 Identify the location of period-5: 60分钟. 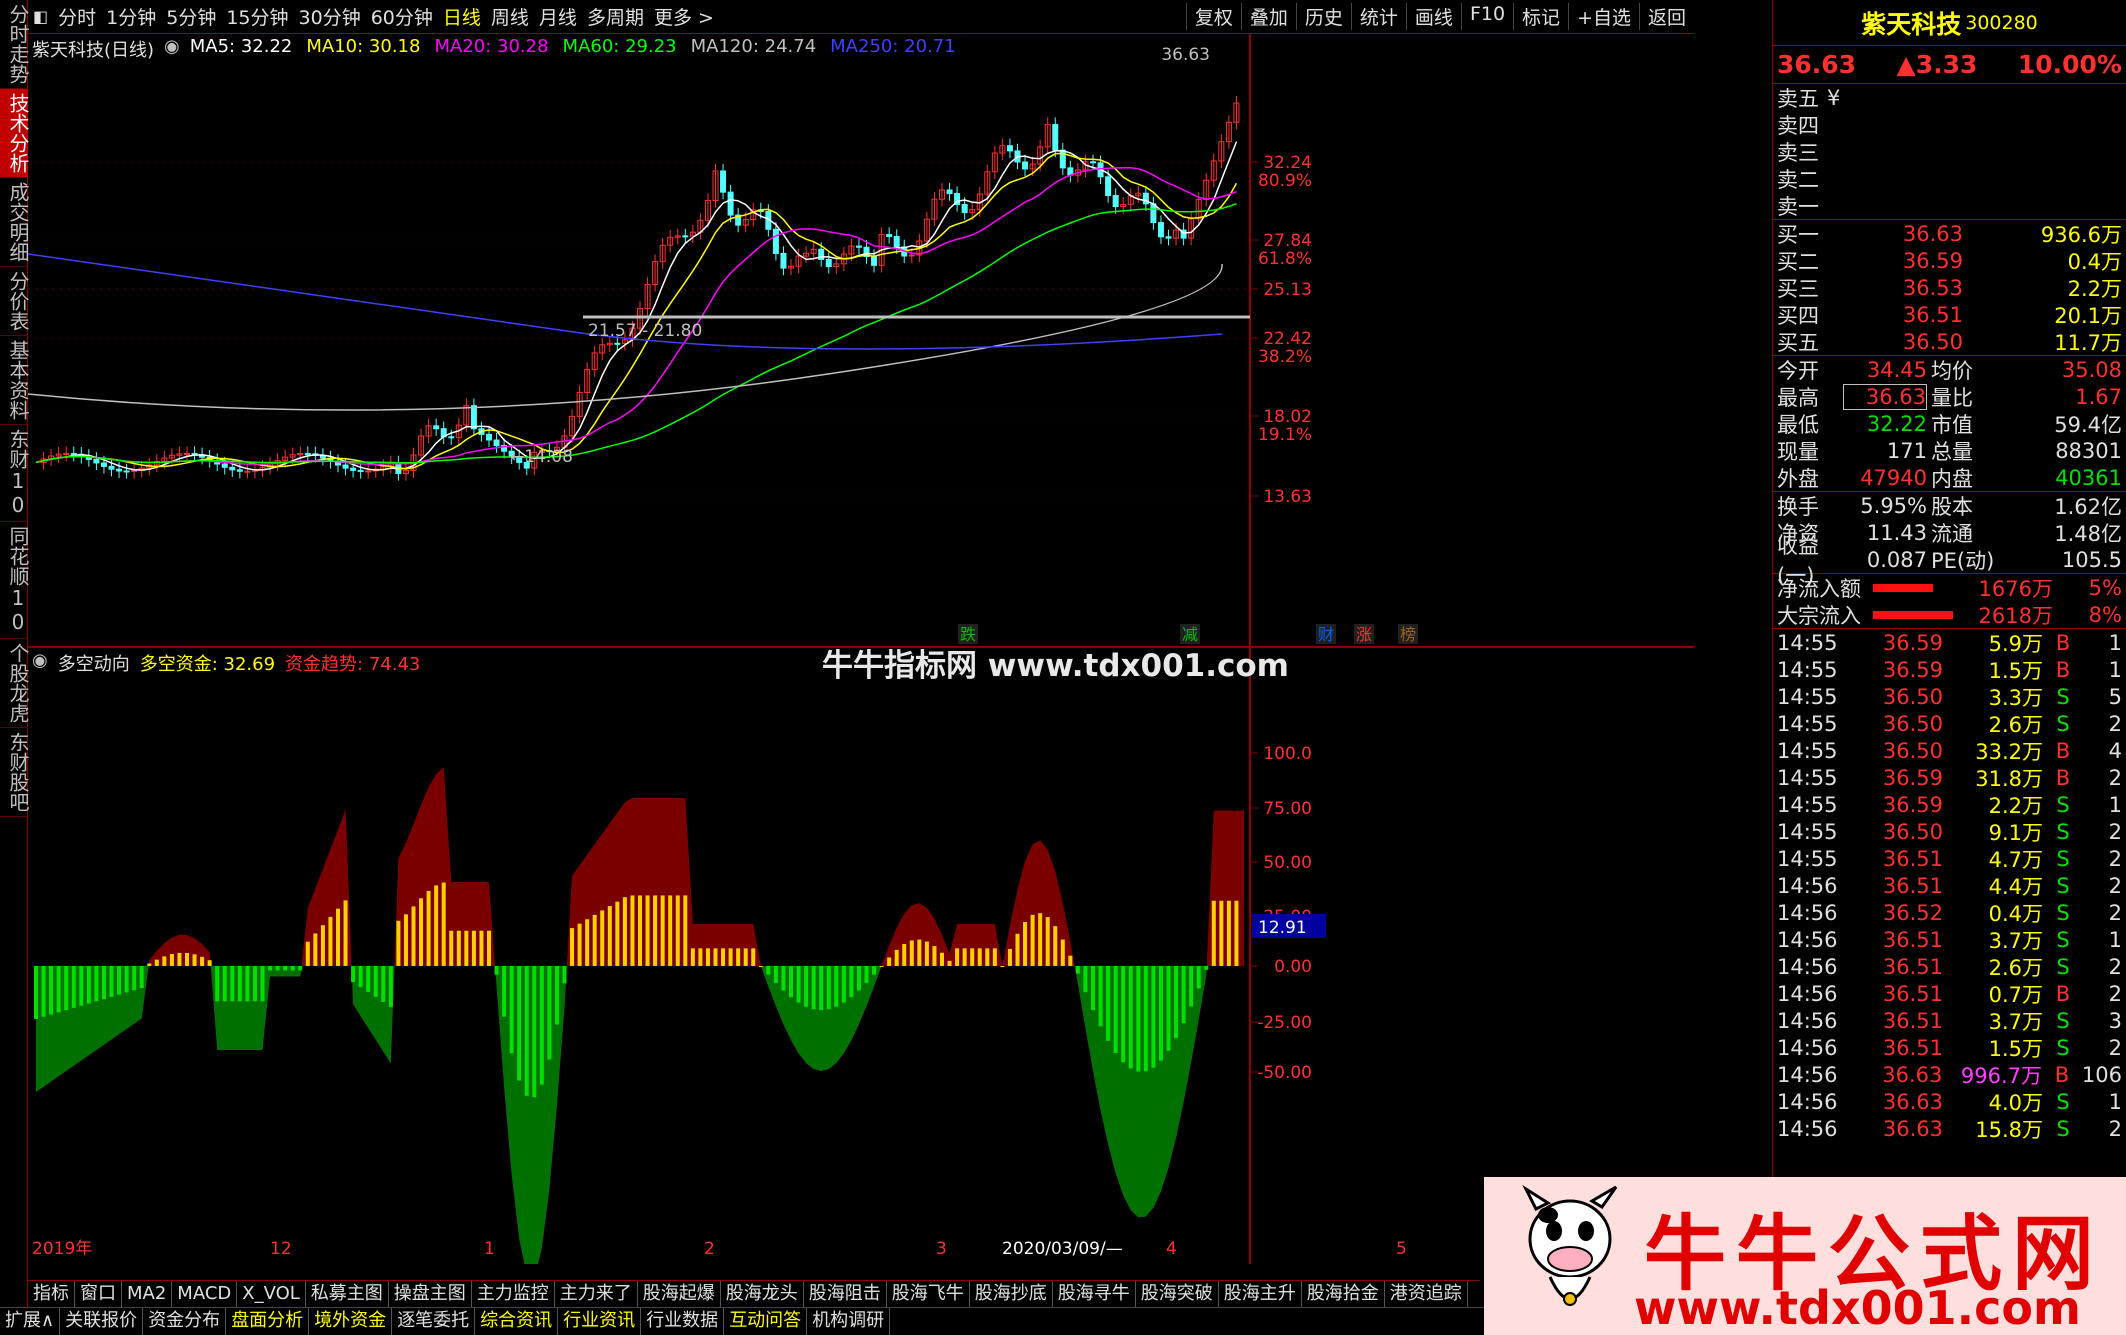
(402, 16).